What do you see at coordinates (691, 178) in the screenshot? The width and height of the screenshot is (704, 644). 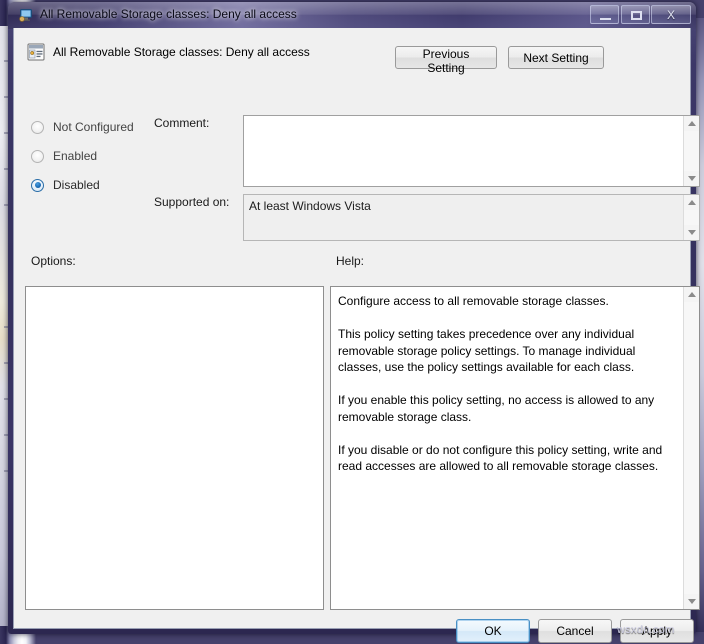 I see `comment-scroll-down-icon` at bounding box center [691, 178].